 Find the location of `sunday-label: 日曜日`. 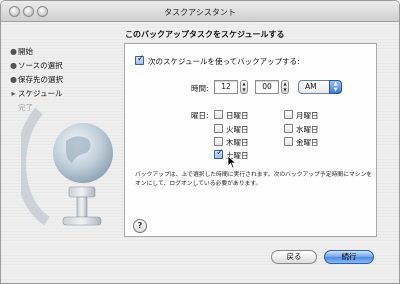

sunday-label: 日曜日 is located at coordinates (237, 115).